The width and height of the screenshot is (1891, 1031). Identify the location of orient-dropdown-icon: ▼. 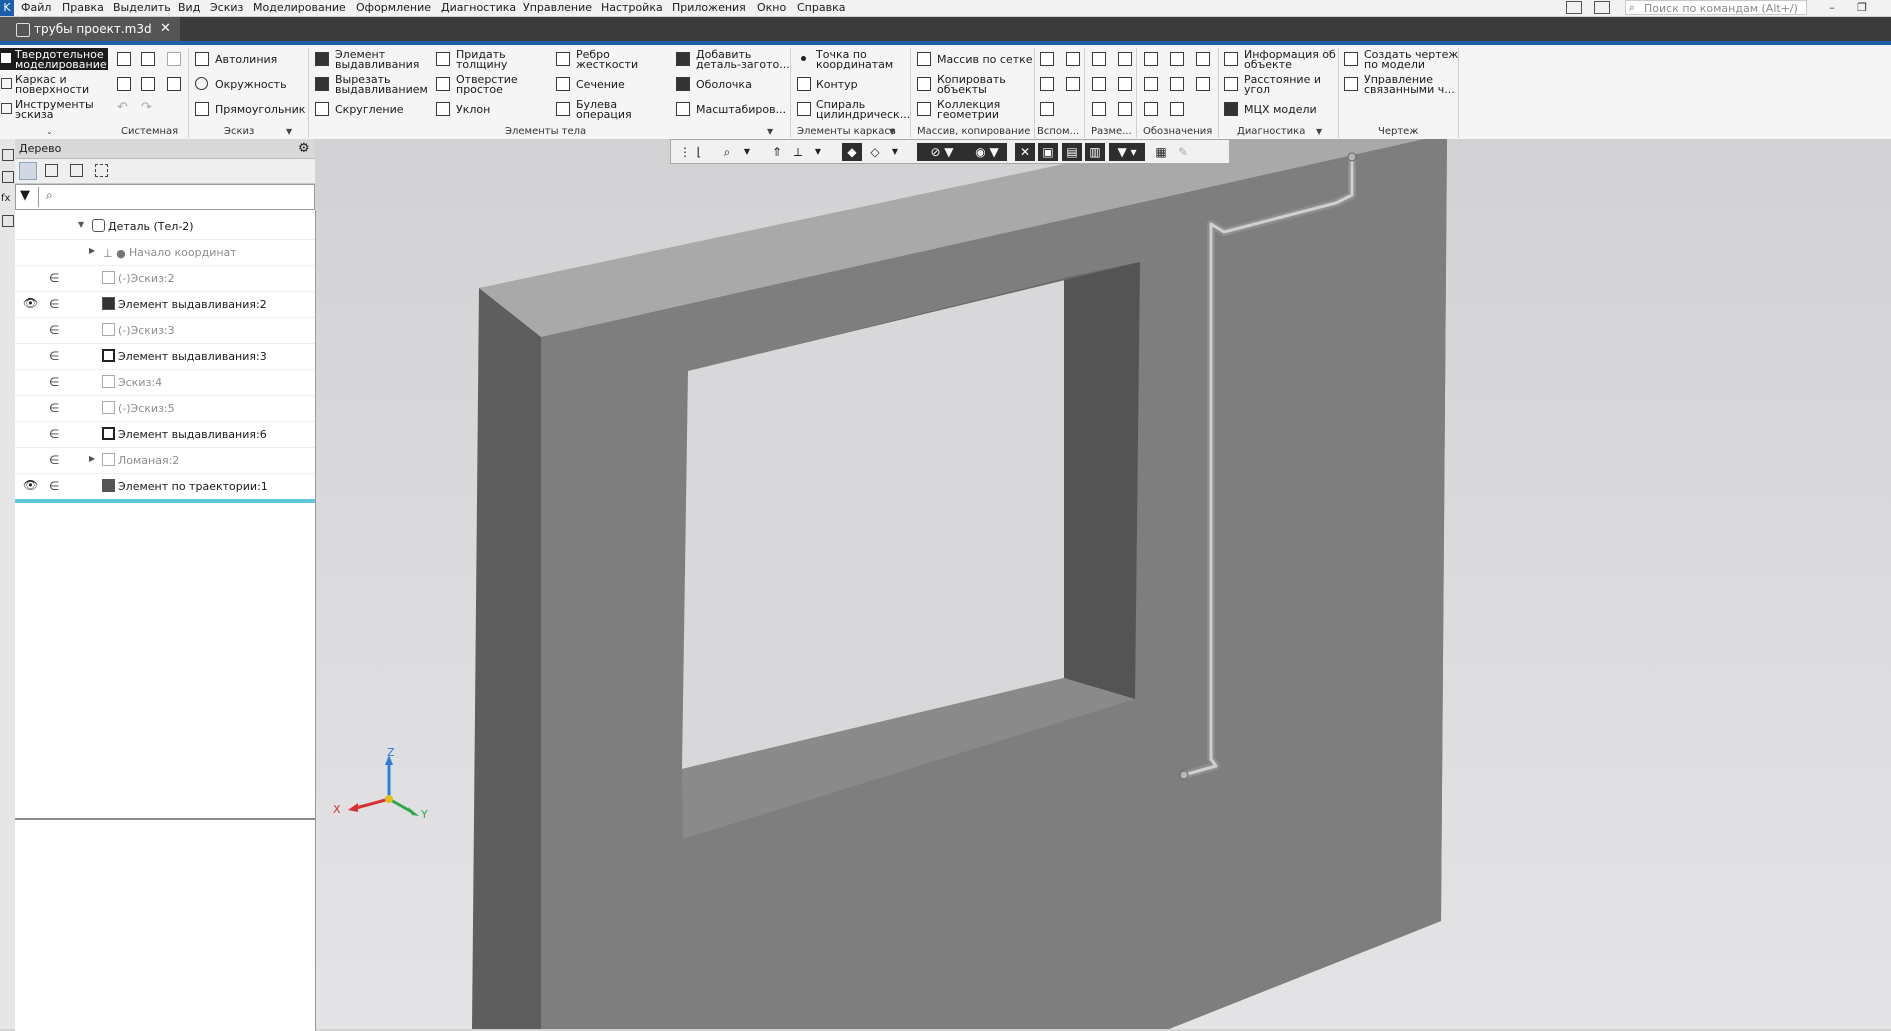
(818, 152).